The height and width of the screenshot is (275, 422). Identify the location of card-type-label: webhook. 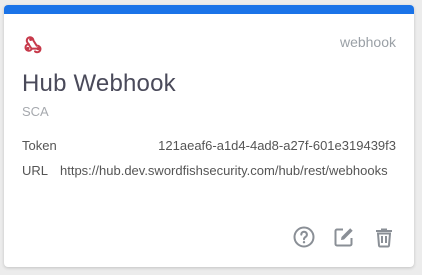
(367, 42).